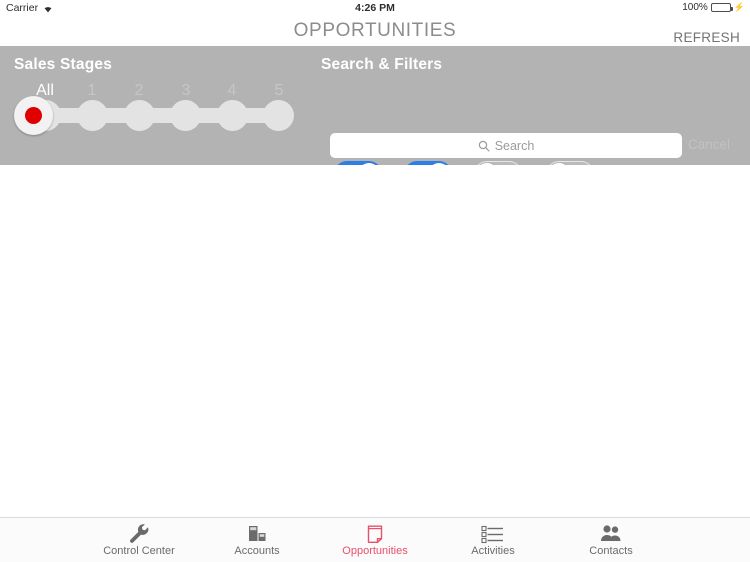 This screenshot has height=562, width=750. I want to click on status-bar: Carrier 4:26 PM 100% ⚡, so click(375, 9).